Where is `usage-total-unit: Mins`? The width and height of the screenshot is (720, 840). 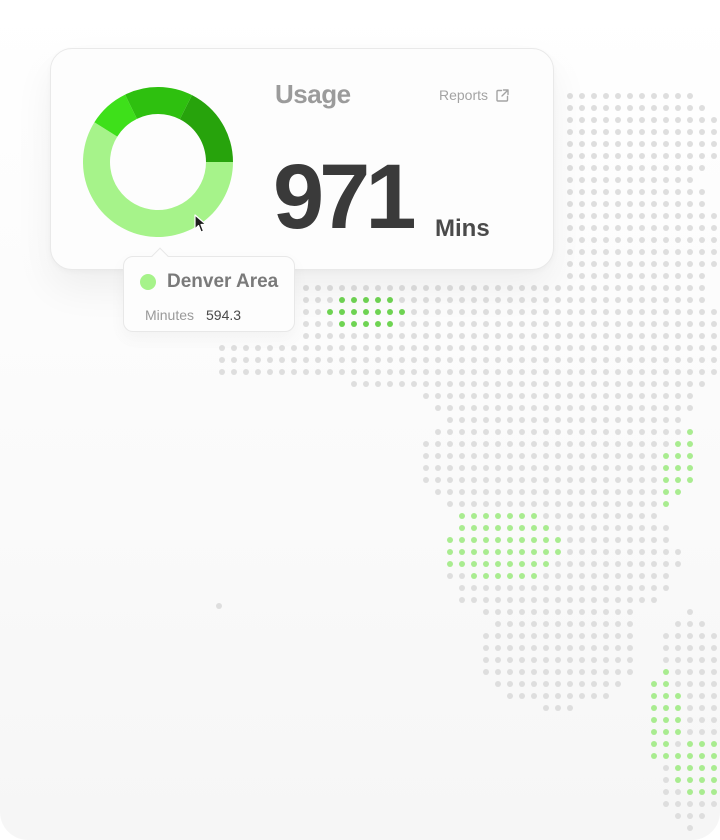 usage-total-unit: Mins is located at coordinates (462, 228).